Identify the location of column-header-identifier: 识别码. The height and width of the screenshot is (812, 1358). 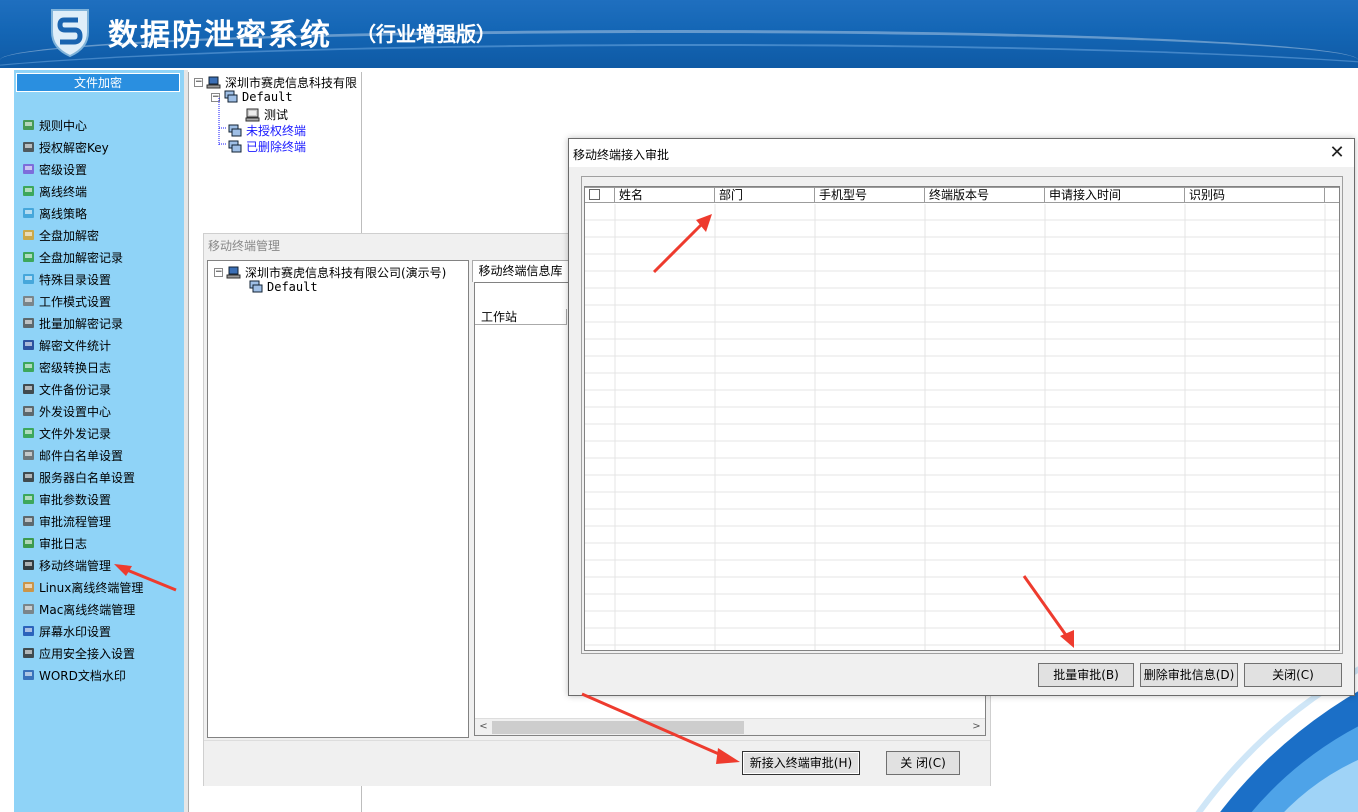
(1255, 195).